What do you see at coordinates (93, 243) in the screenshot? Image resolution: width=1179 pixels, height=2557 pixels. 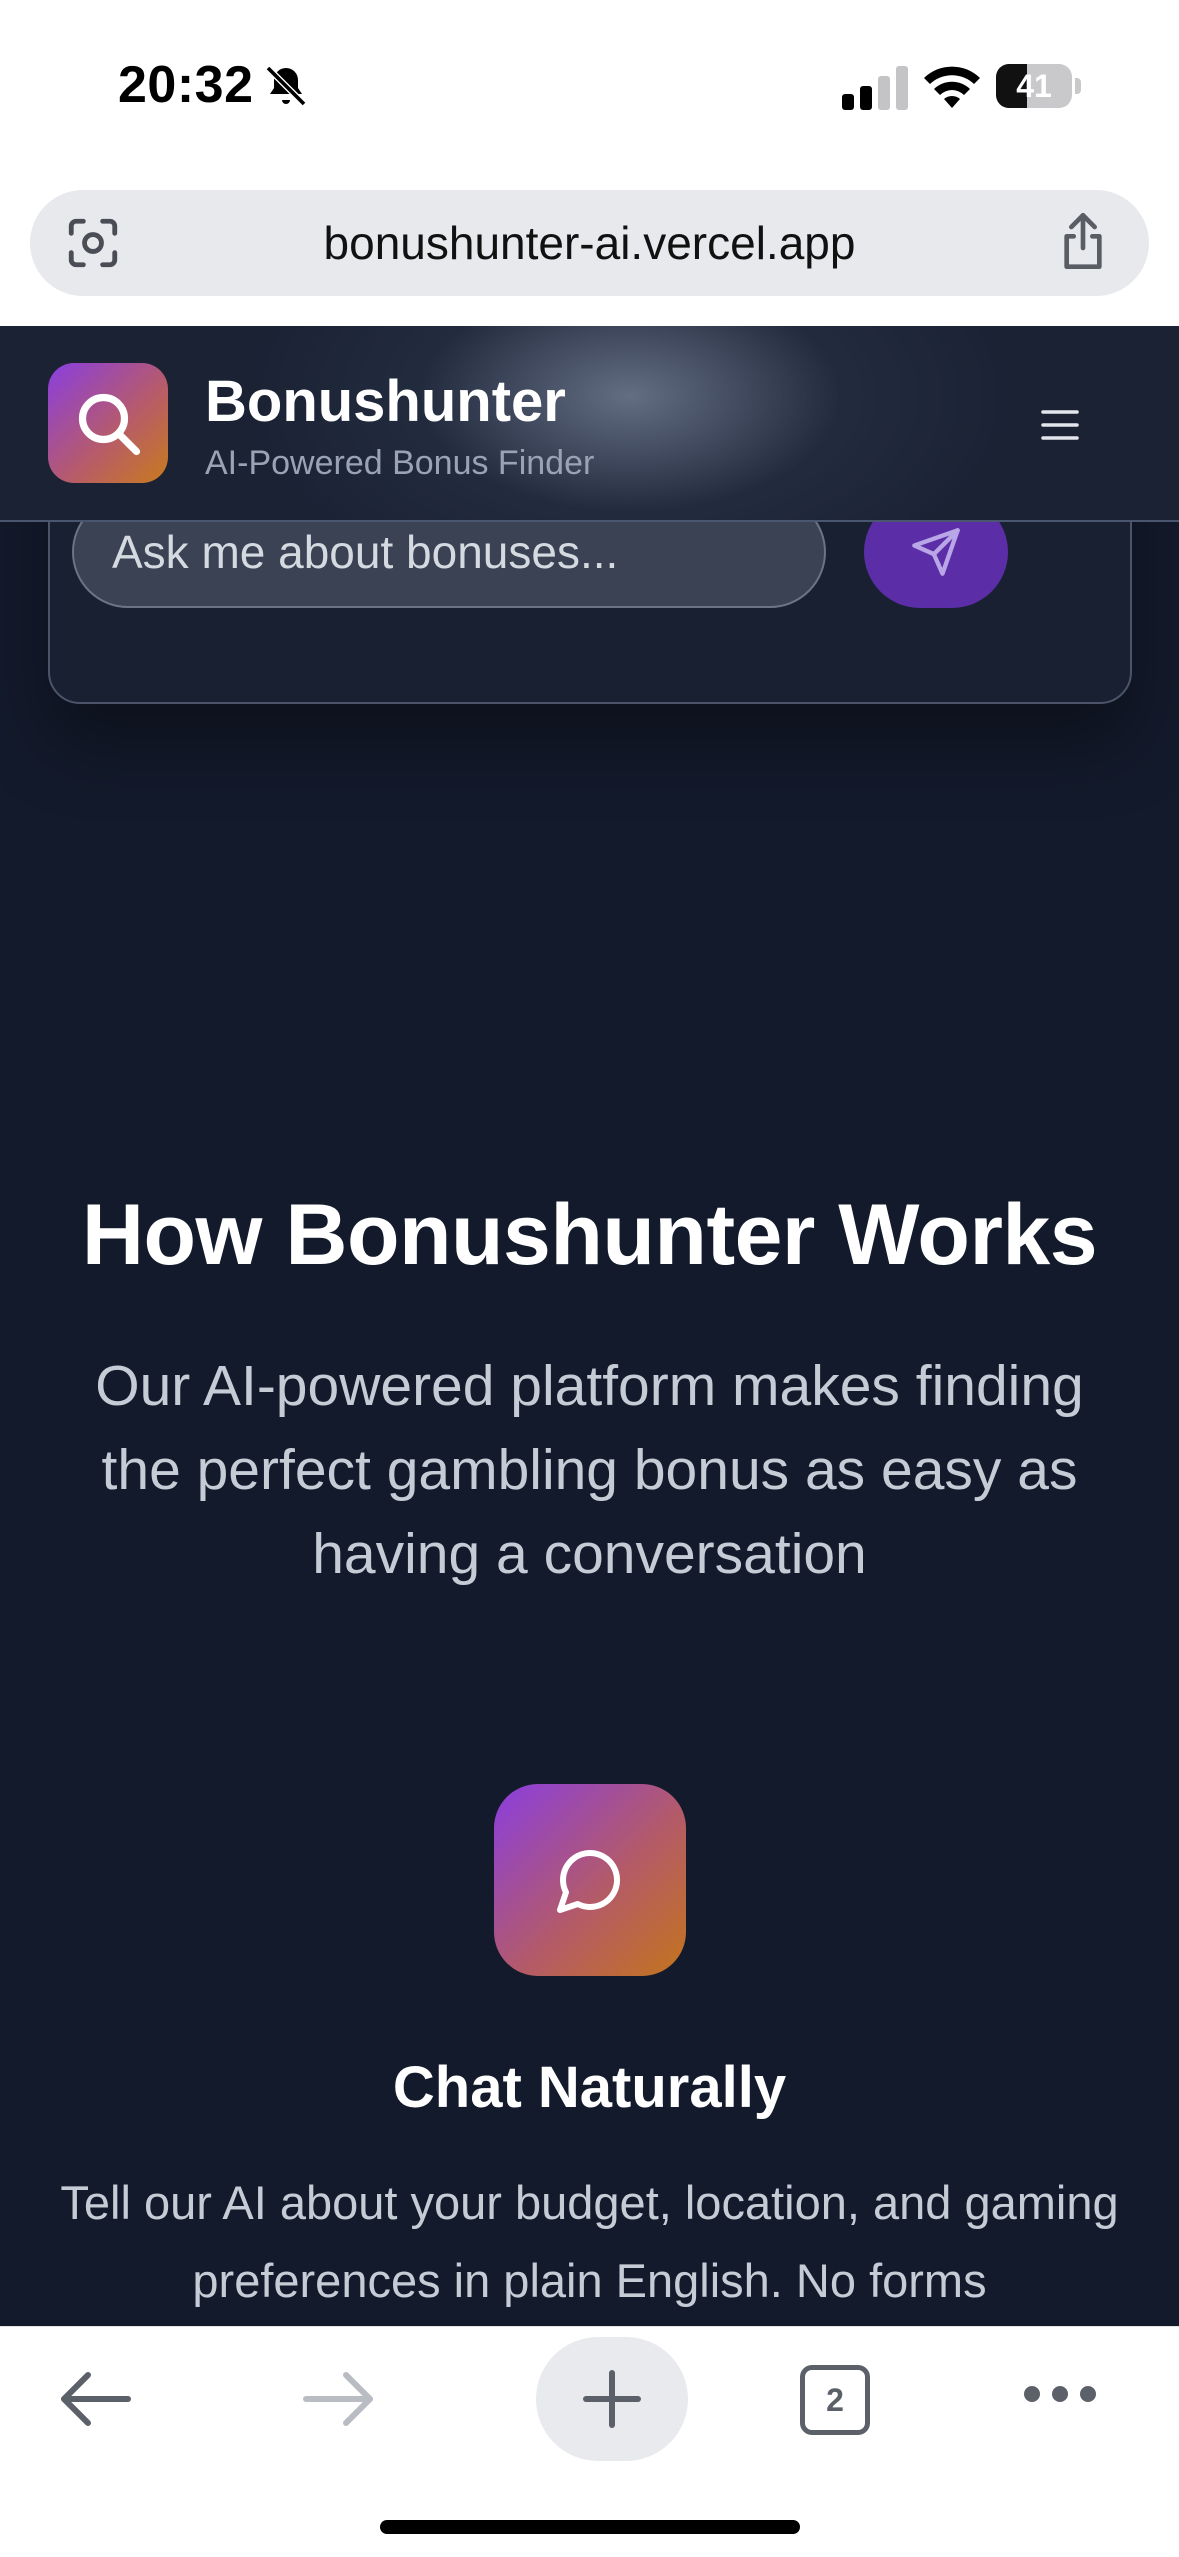 I see `lens-icon` at bounding box center [93, 243].